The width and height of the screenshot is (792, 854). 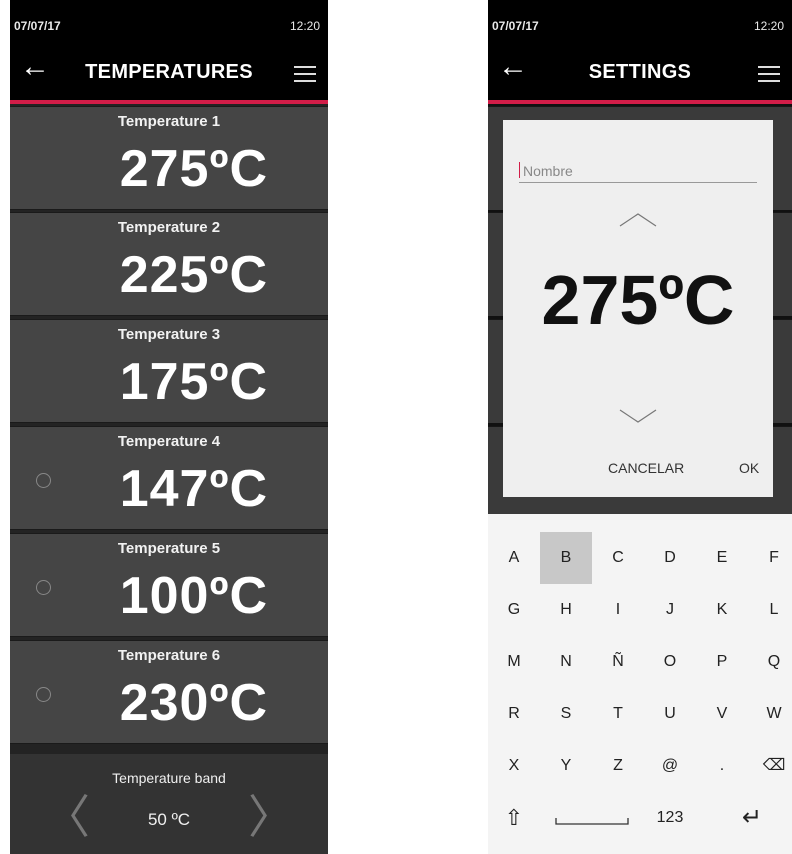 What do you see at coordinates (514, 766) in the screenshot?
I see `key-x: X` at bounding box center [514, 766].